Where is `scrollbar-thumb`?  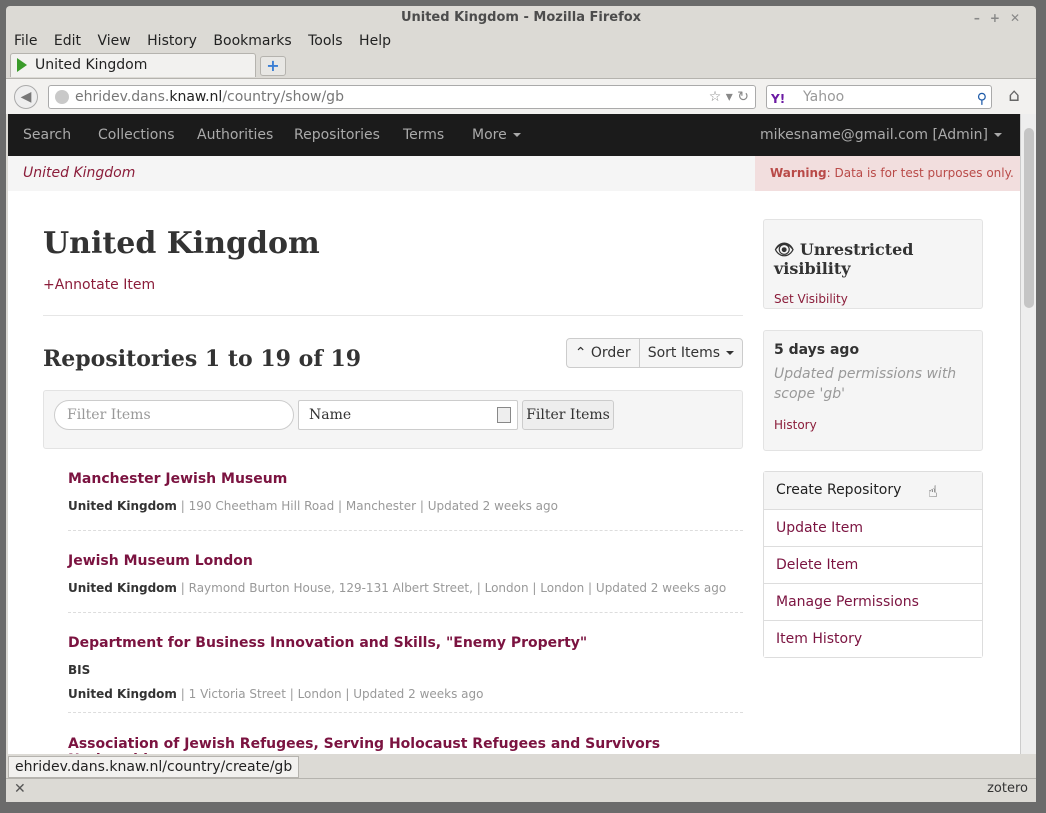
scrollbar-thumb is located at coordinates (1029, 218).